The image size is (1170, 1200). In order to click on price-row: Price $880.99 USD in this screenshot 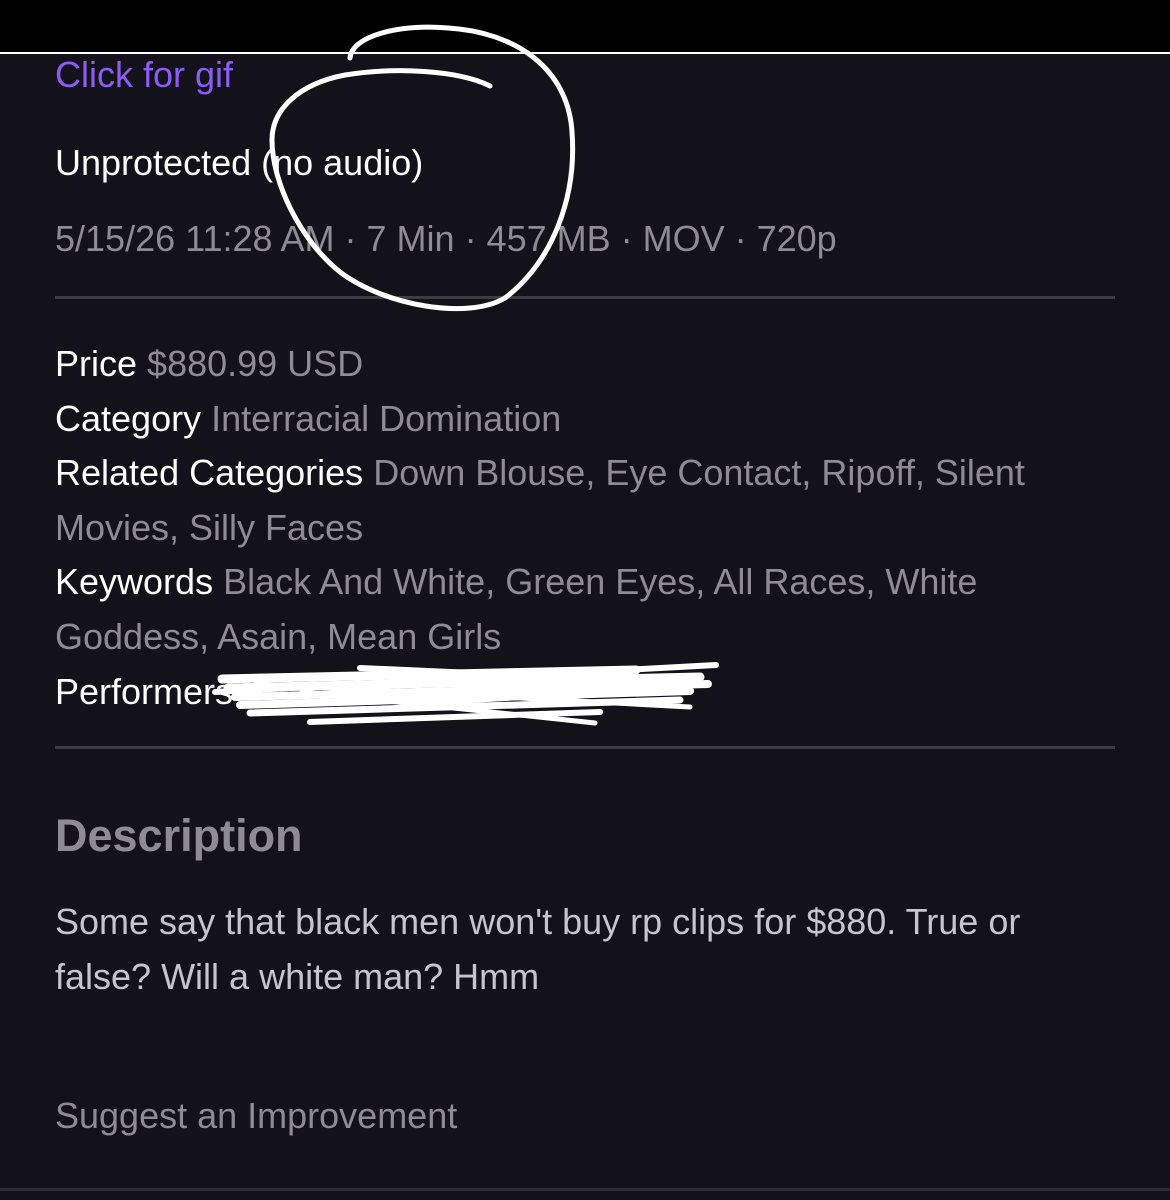, I will do `click(555, 364)`.